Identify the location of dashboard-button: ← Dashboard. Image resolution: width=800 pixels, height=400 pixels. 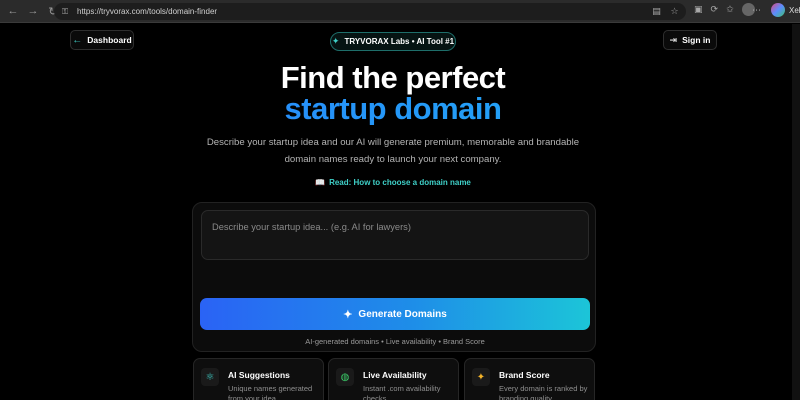
(102, 40).